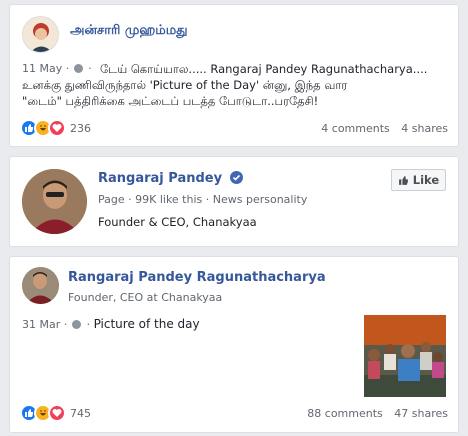 This screenshot has width=468, height=436. I want to click on page-meta: Page · 99K like this · News personality, so click(203, 199).